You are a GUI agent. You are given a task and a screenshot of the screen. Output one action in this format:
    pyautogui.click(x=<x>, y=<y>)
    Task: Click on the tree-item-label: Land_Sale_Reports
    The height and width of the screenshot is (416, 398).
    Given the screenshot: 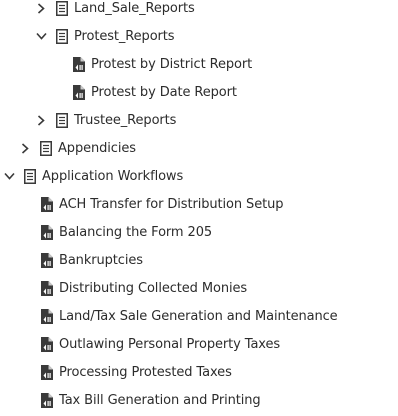 What is the action you would take?
    pyautogui.click(x=134, y=8)
    